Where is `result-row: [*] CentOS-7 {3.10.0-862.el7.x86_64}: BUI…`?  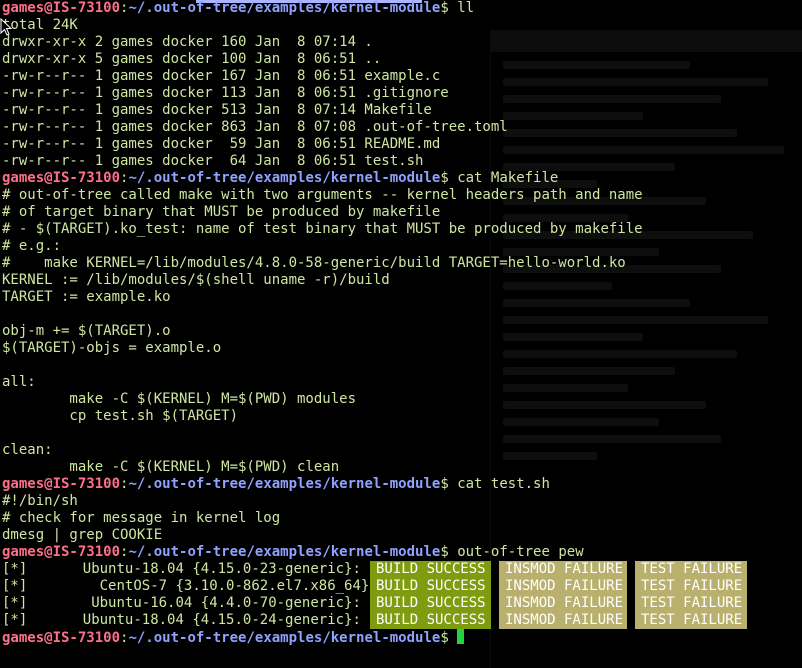 result-row: [*] CentOS-7 {3.10.0-862.el7.x86_64}: BUI… is located at coordinates (402, 586).